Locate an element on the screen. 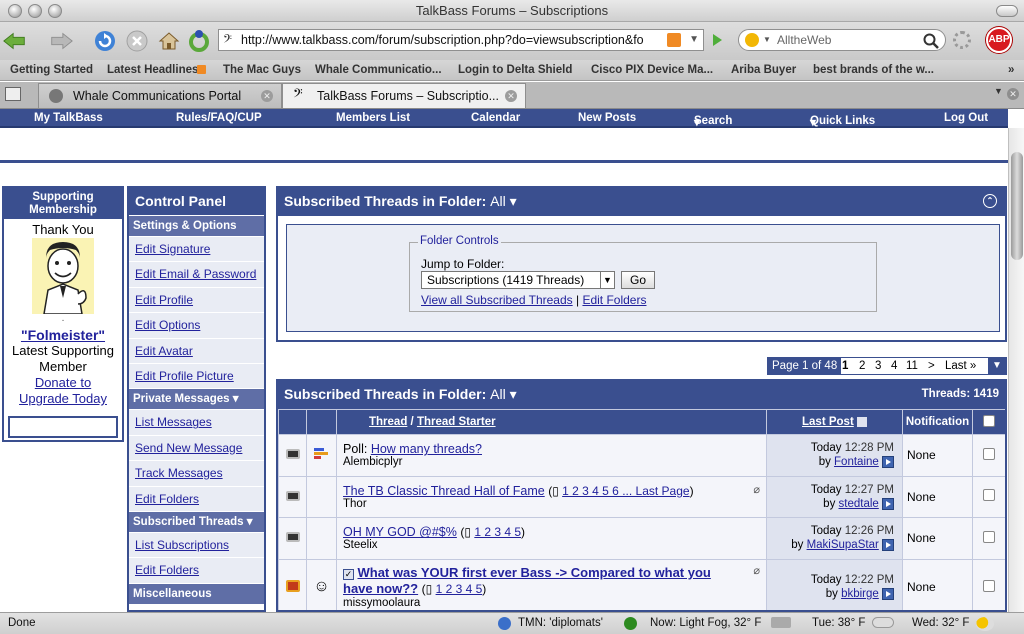  edit-profile-link: Edit Profile is located at coordinates (164, 300).